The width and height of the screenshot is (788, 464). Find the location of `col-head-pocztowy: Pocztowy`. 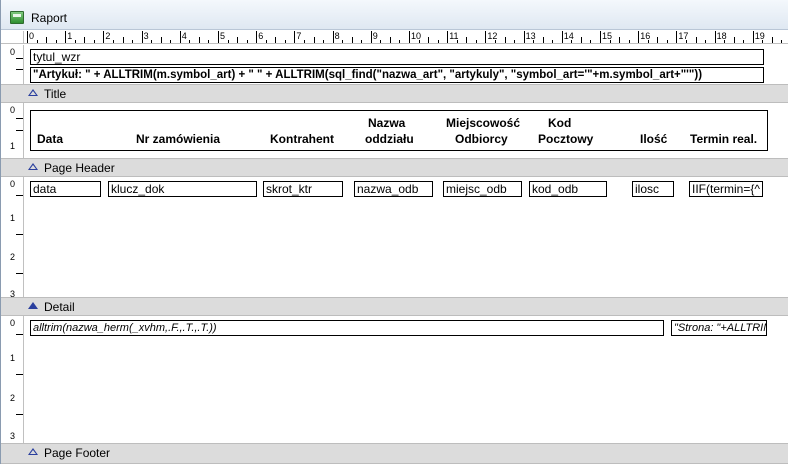

col-head-pocztowy: Pocztowy is located at coordinates (565, 139).